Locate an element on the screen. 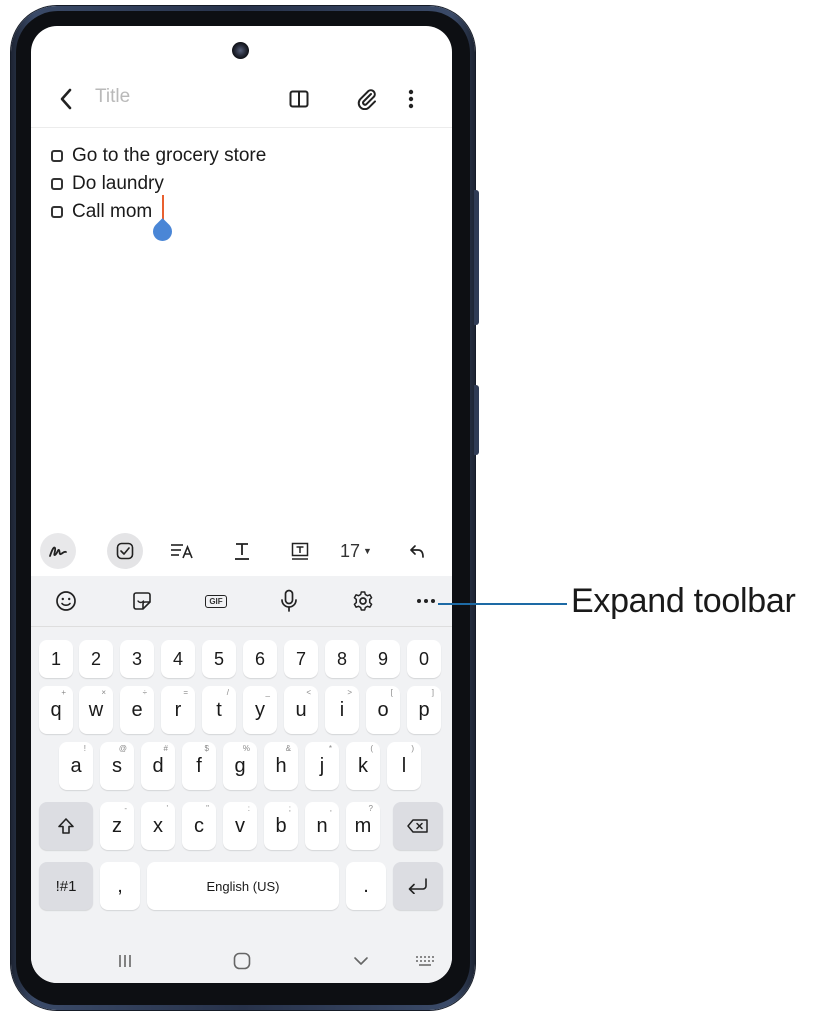 The height and width of the screenshot is (1012, 823). text-style-icon is located at coordinates (182, 551).